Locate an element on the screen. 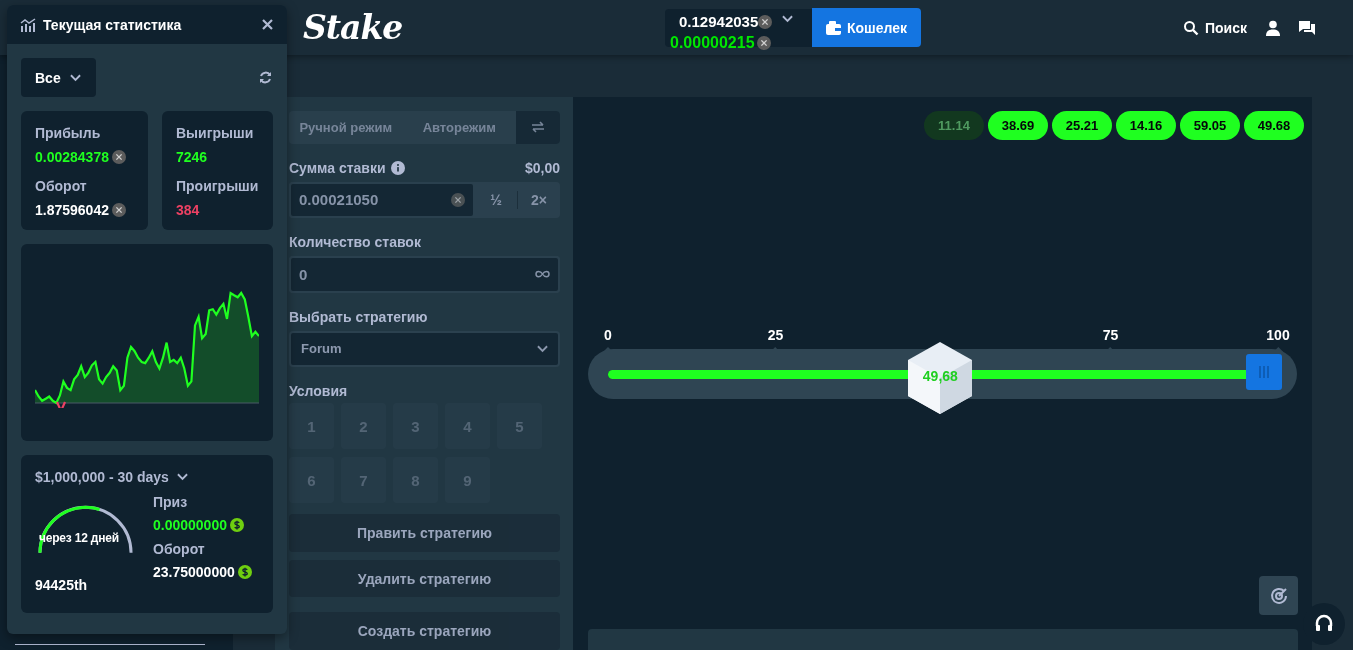 The height and width of the screenshot is (650, 1353). mode-tab: Авторежим is located at coordinates (459, 127).